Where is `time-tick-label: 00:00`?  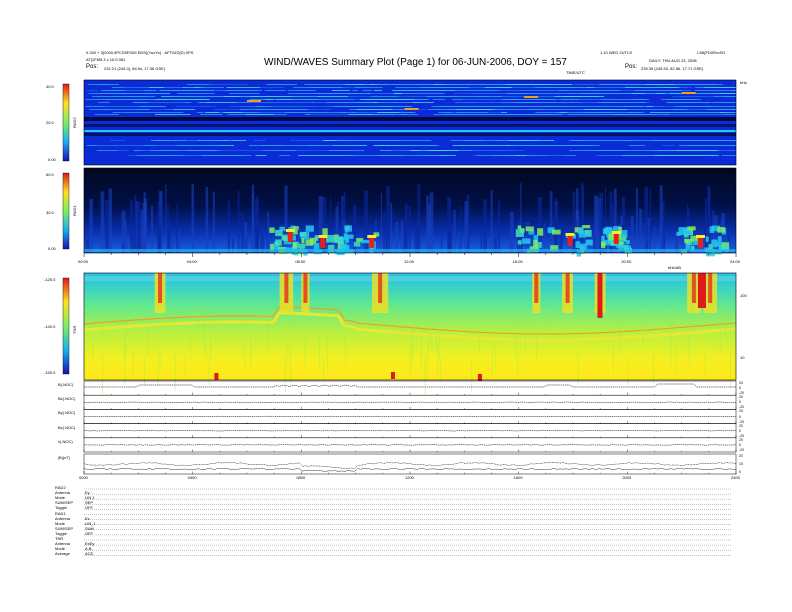 time-tick-label: 00:00 is located at coordinates (83, 261).